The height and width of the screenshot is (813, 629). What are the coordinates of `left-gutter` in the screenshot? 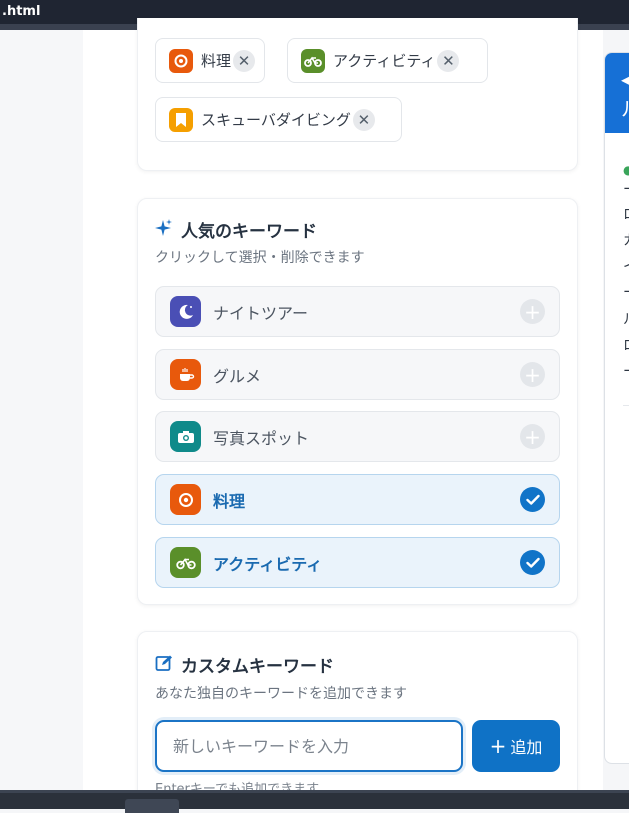 It's located at (41, 410).